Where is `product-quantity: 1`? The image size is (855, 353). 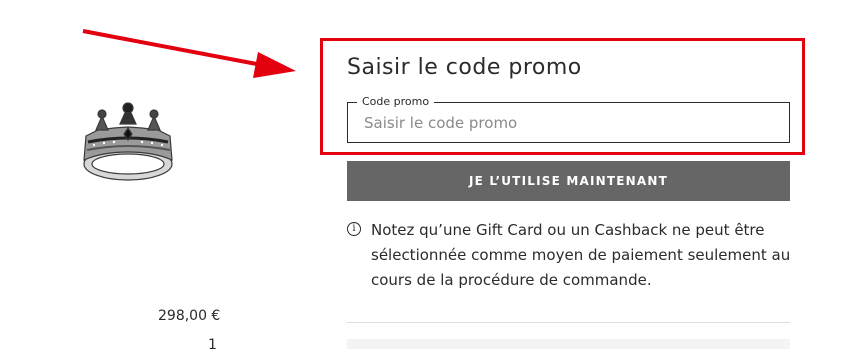 product-quantity: 1 is located at coordinates (212, 345).